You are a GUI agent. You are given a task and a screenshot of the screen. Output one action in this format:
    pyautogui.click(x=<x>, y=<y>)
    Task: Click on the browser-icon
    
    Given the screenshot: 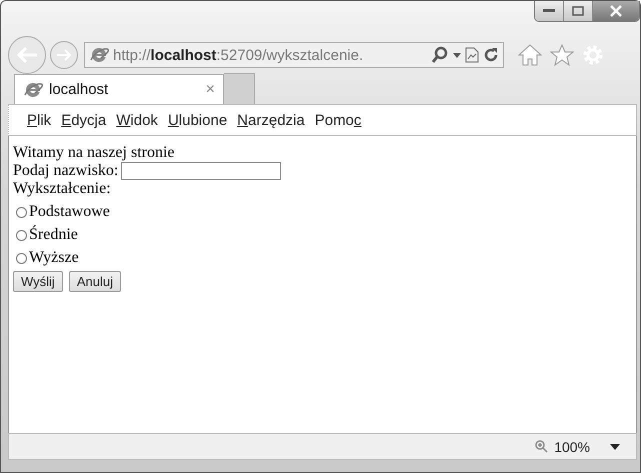 What is the action you would take?
    pyautogui.click(x=99, y=55)
    